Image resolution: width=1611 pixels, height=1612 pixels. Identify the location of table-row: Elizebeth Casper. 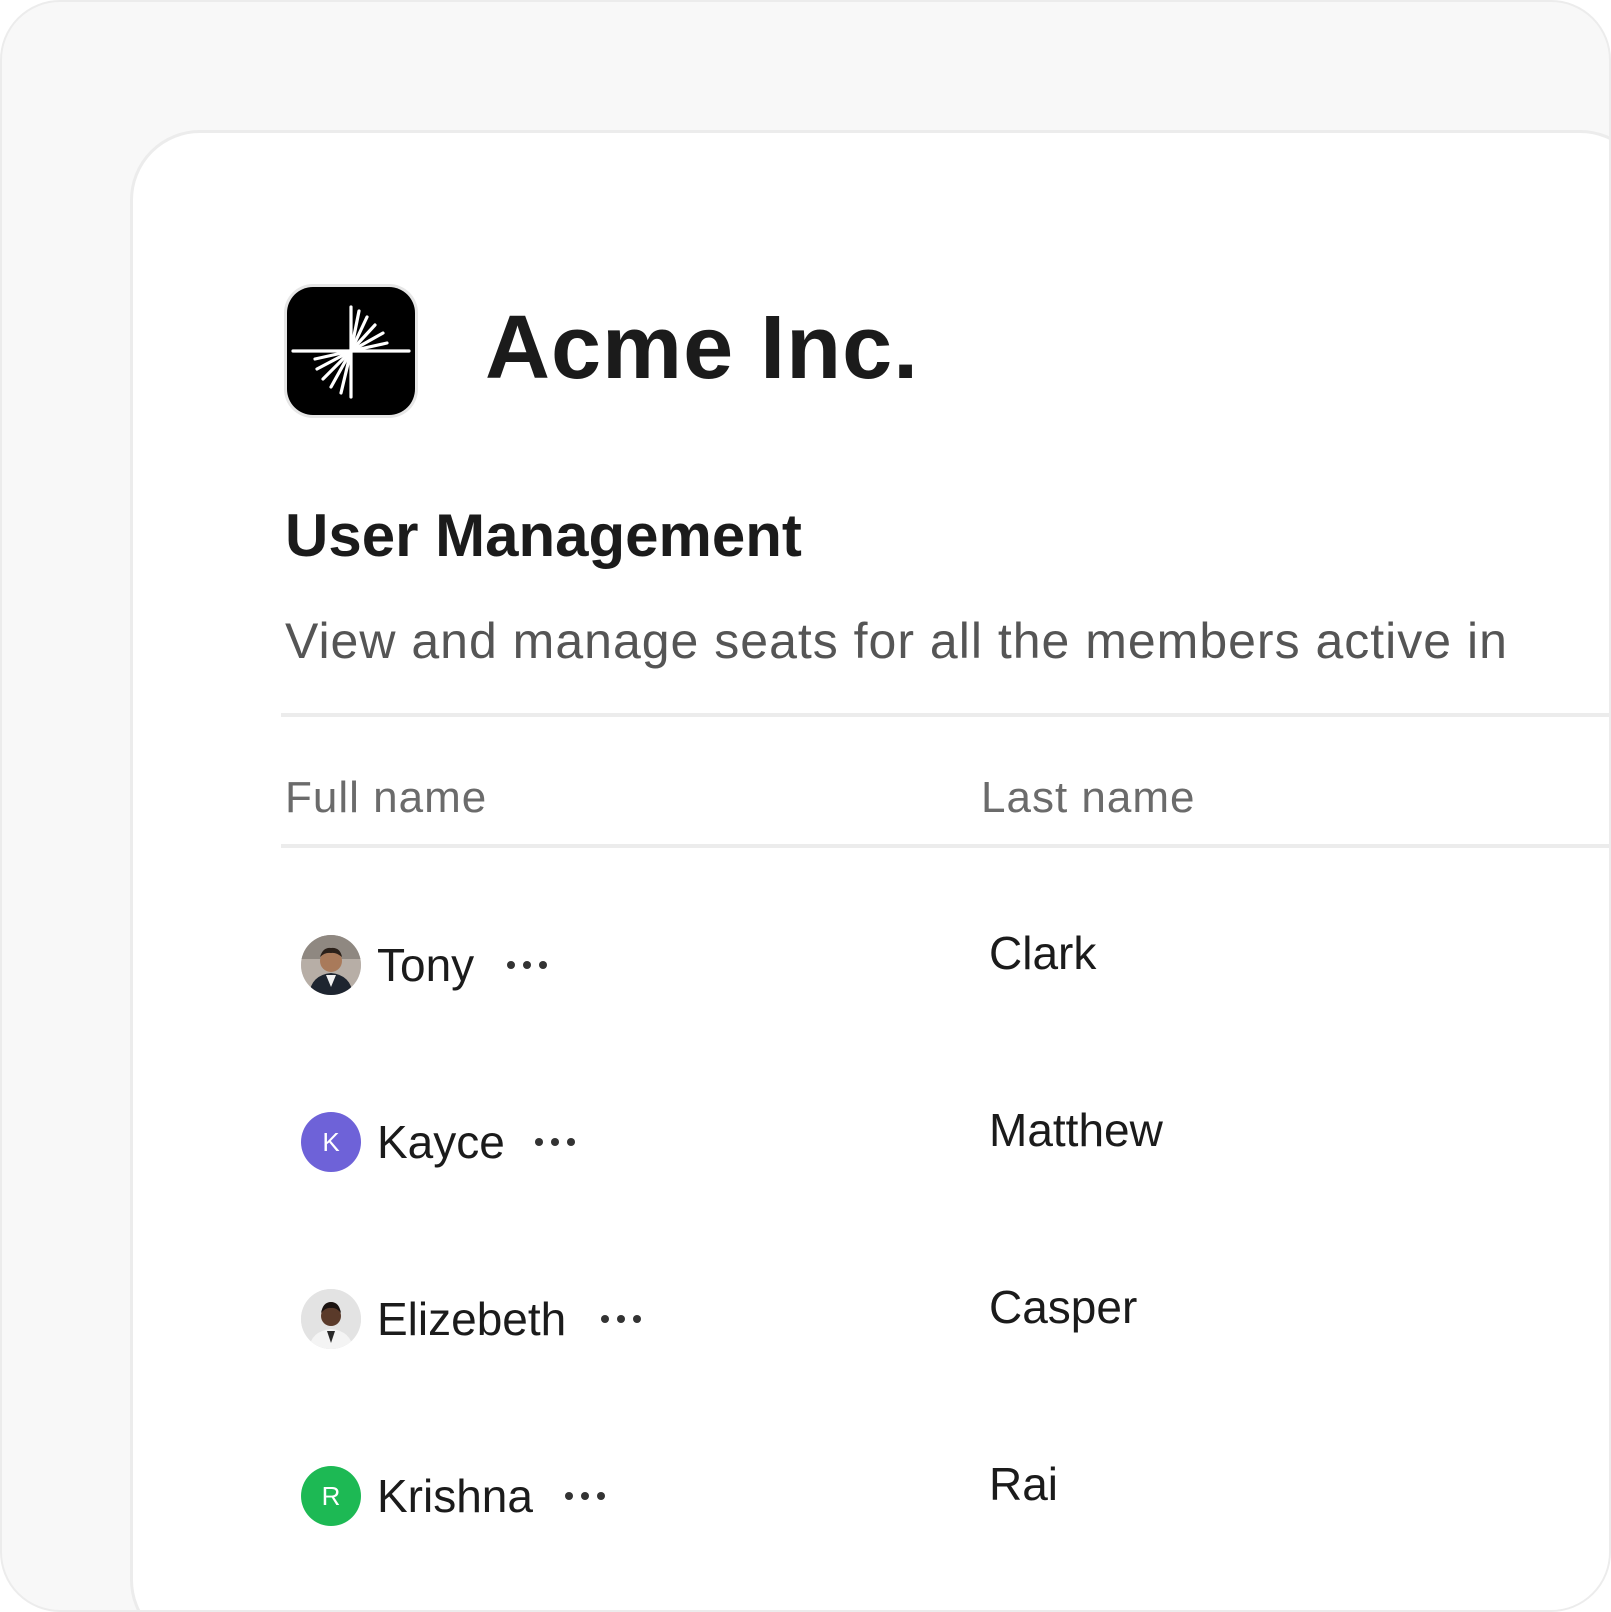
(945, 1319).